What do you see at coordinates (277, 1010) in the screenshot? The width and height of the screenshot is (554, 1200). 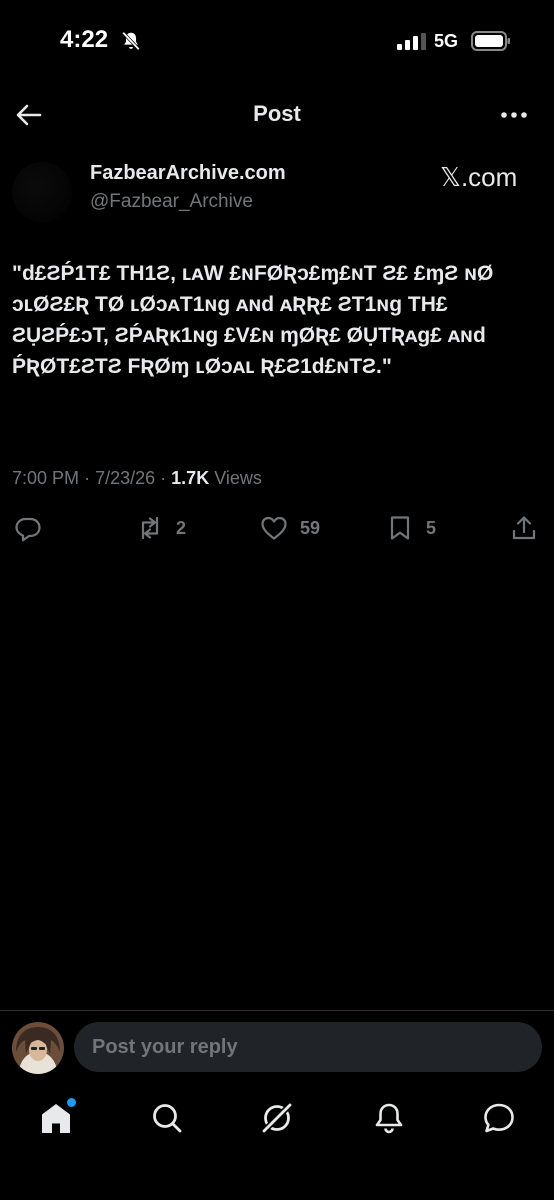 I see `divider` at bounding box center [277, 1010].